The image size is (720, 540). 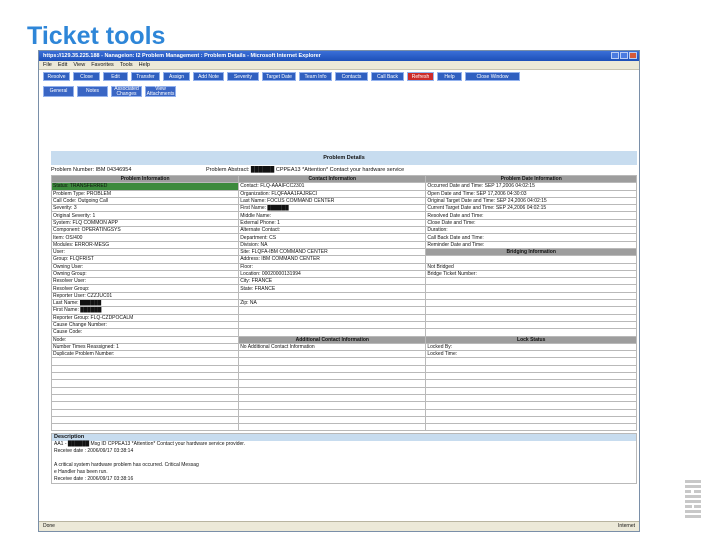 What do you see at coordinates (332, 288) in the screenshot?
I see `table-cell: State: FRANCE` at bounding box center [332, 288].